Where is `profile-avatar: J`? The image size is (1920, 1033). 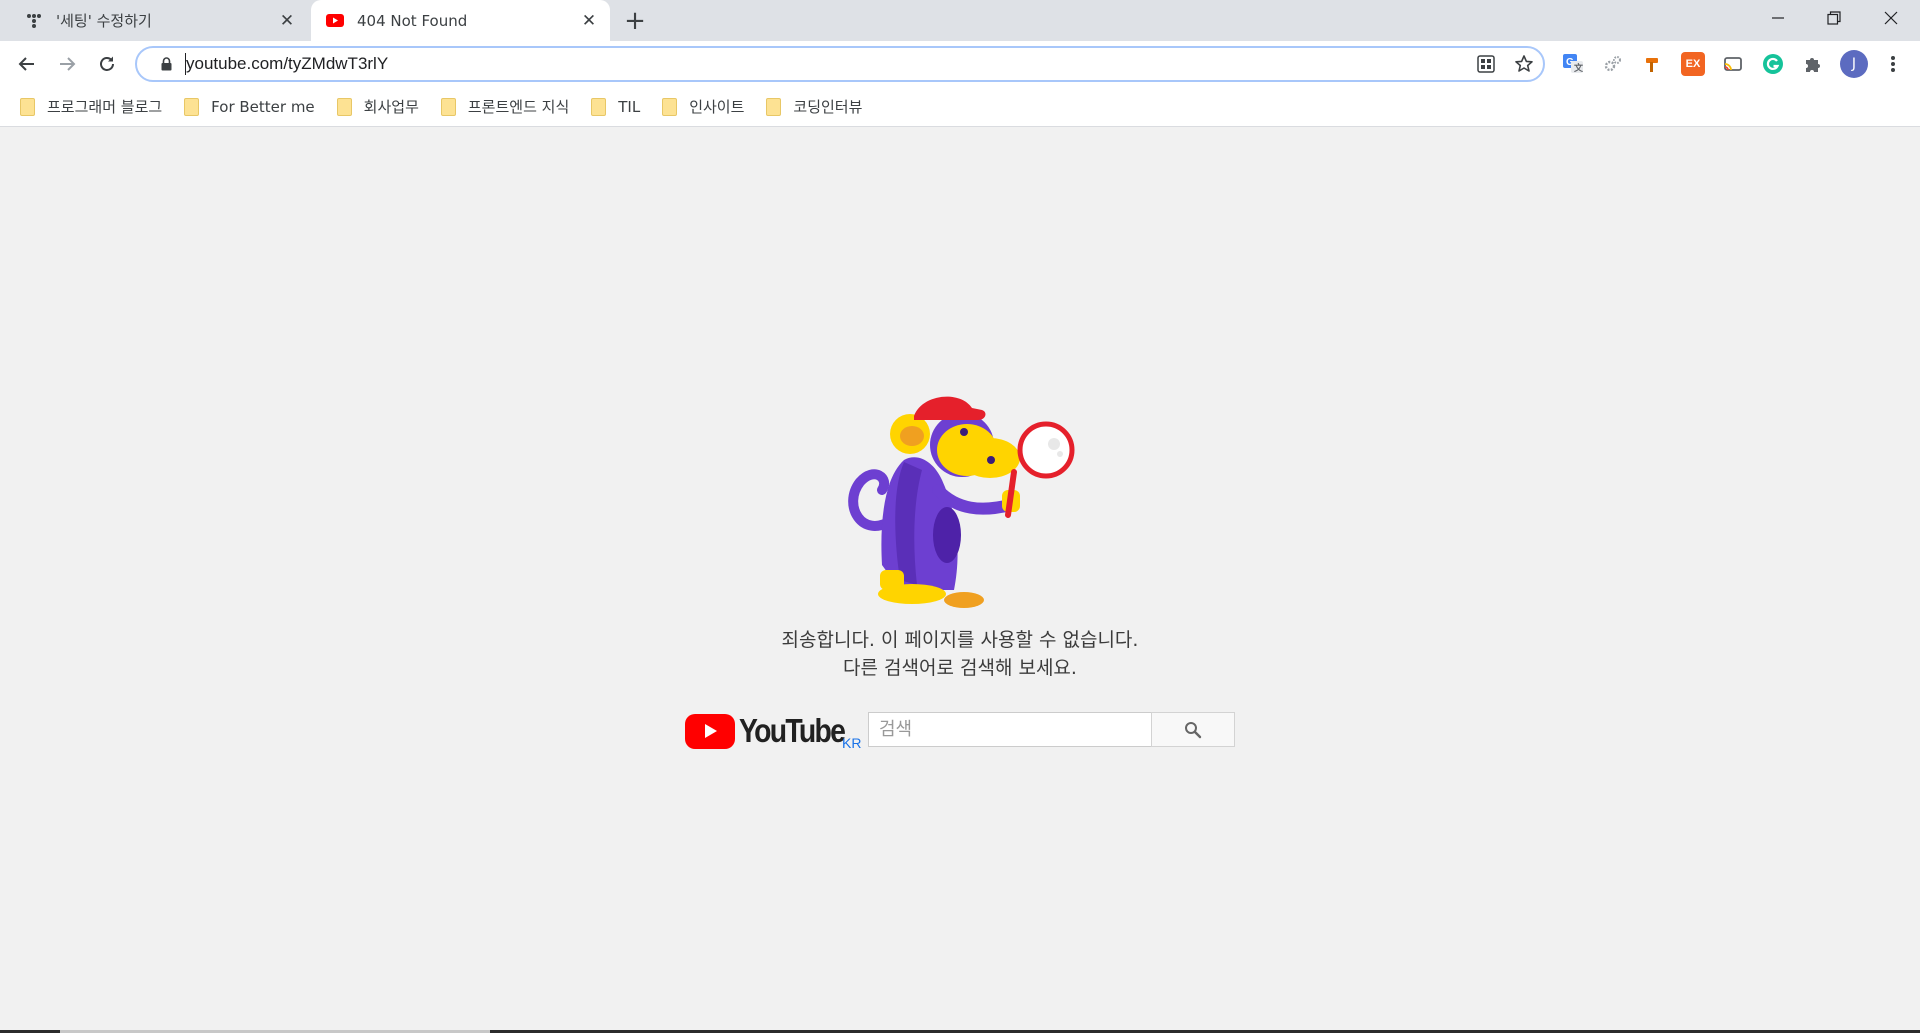
profile-avatar: J is located at coordinates (1854, 64).